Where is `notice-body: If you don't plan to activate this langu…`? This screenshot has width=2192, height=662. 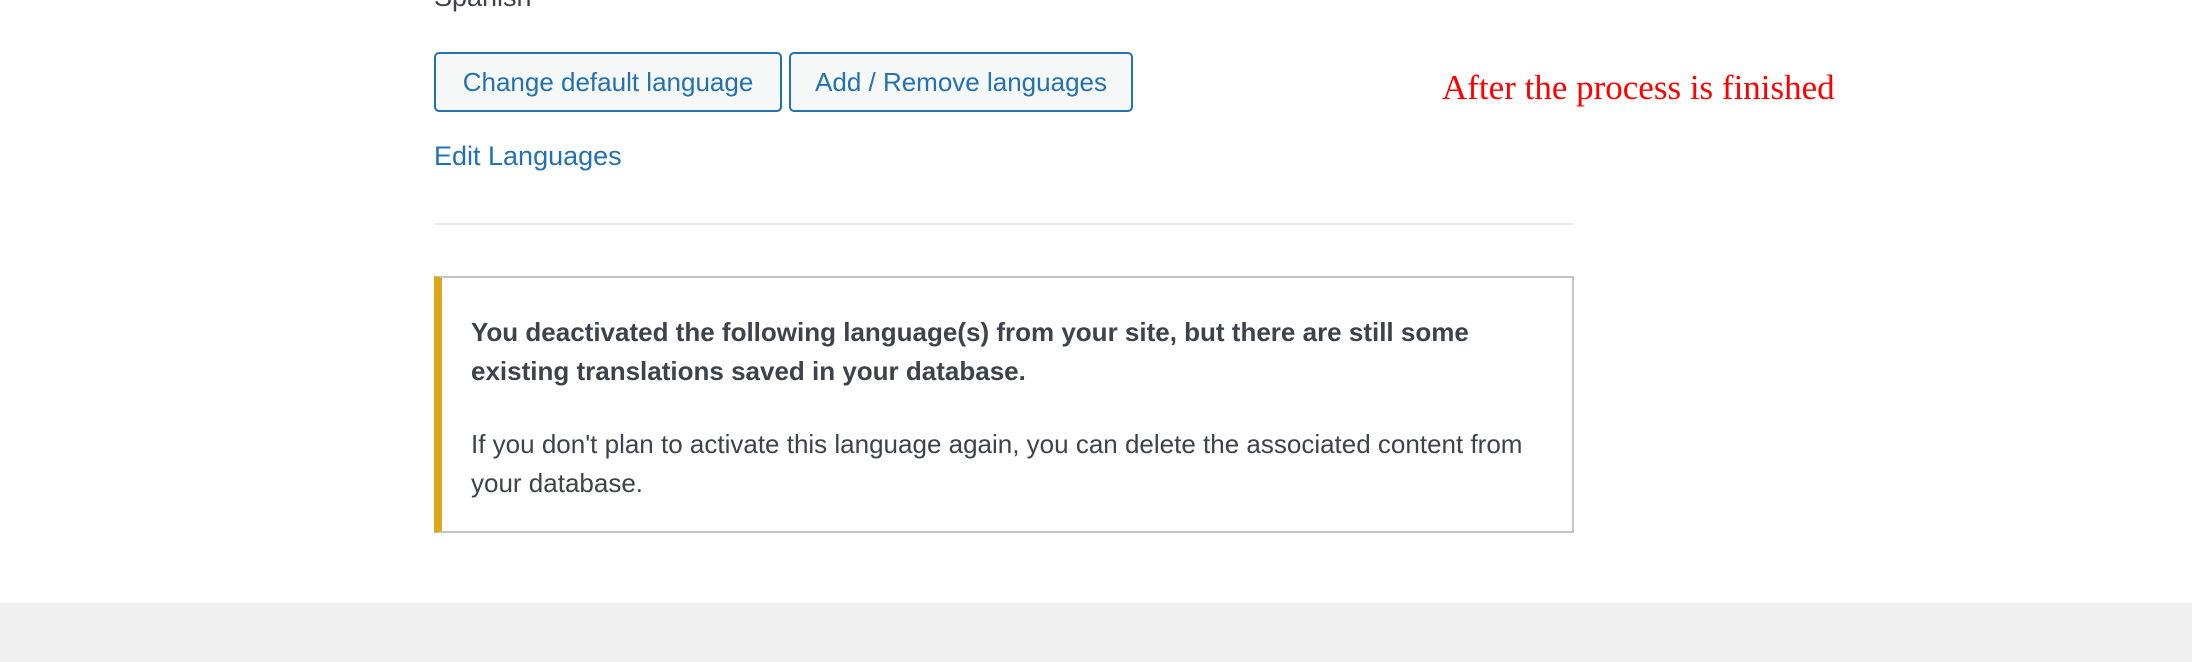 notice-body: If you don't plan to activate this langu… is located at coordinates (997, 463).